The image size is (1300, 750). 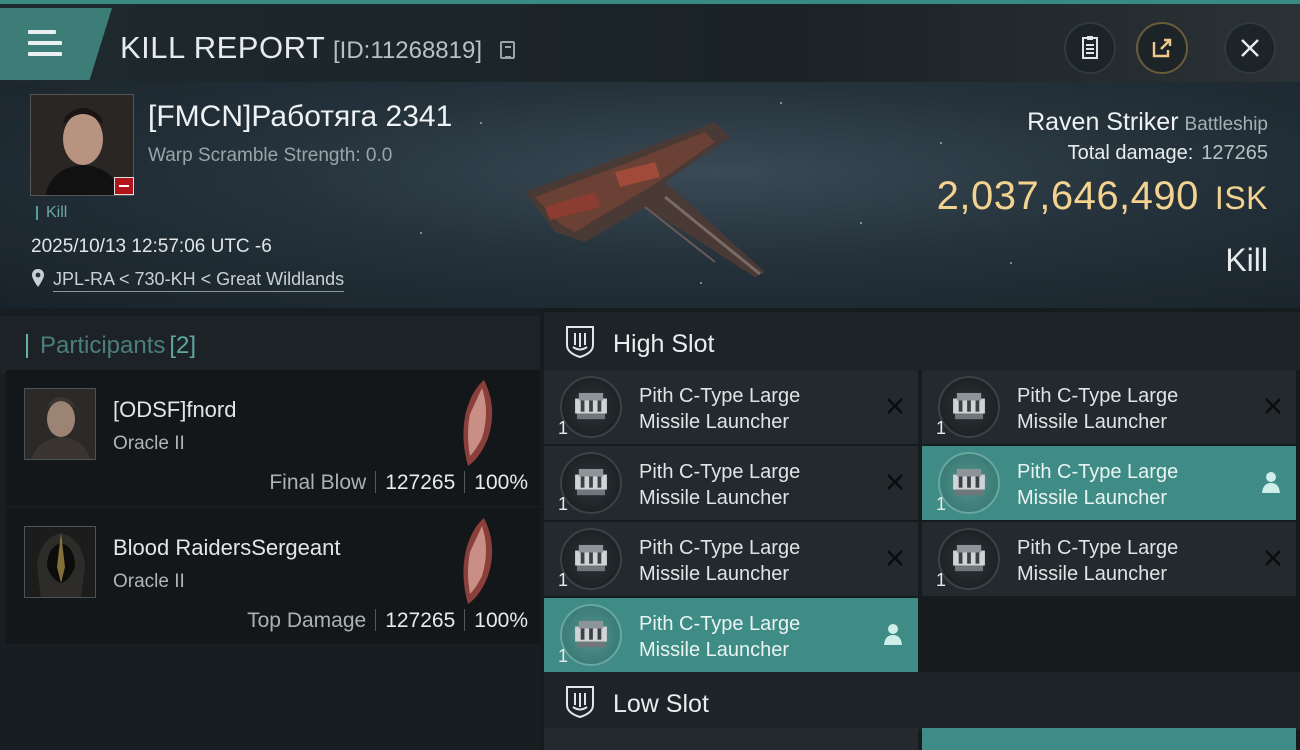 I want to click on page-title: KILL REPORT, so click(x=223, y=47).